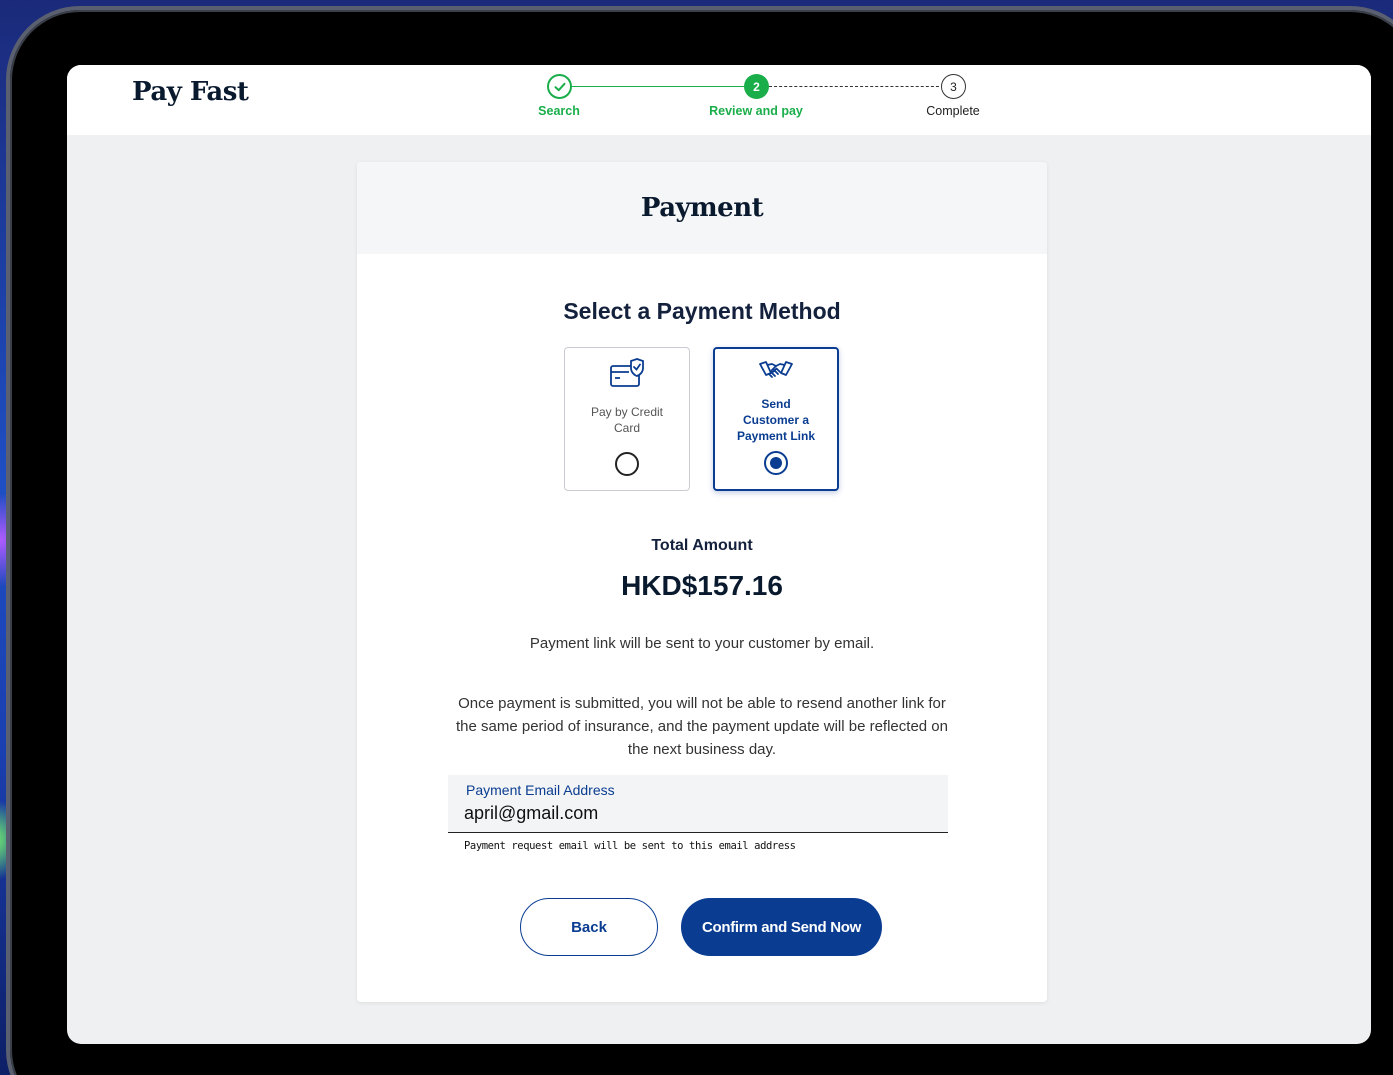 The height and width of the screenshot is (1075, 1393). I want to click on total-amount-value: HKD$157.16, so click(702, 585).